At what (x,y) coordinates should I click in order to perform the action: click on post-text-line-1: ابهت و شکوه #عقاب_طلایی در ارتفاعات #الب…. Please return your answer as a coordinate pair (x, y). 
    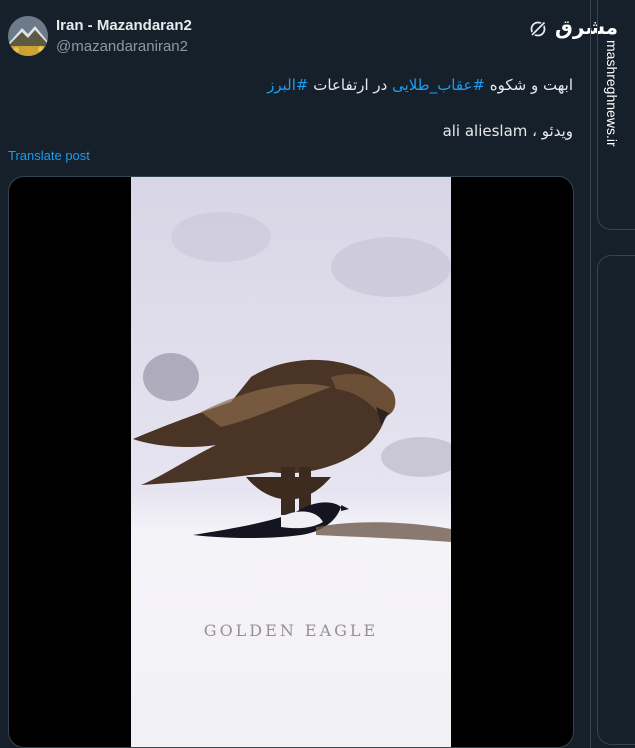
    Looking at the image, I should click on (420, 85).